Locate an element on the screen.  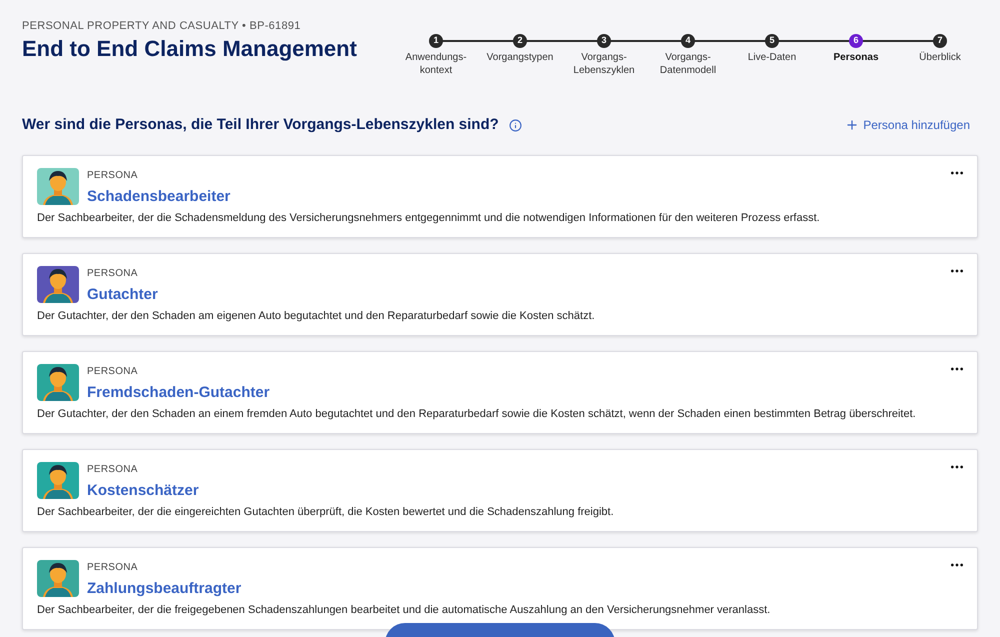
step-number: 2 is located at coordinates (520, 41).